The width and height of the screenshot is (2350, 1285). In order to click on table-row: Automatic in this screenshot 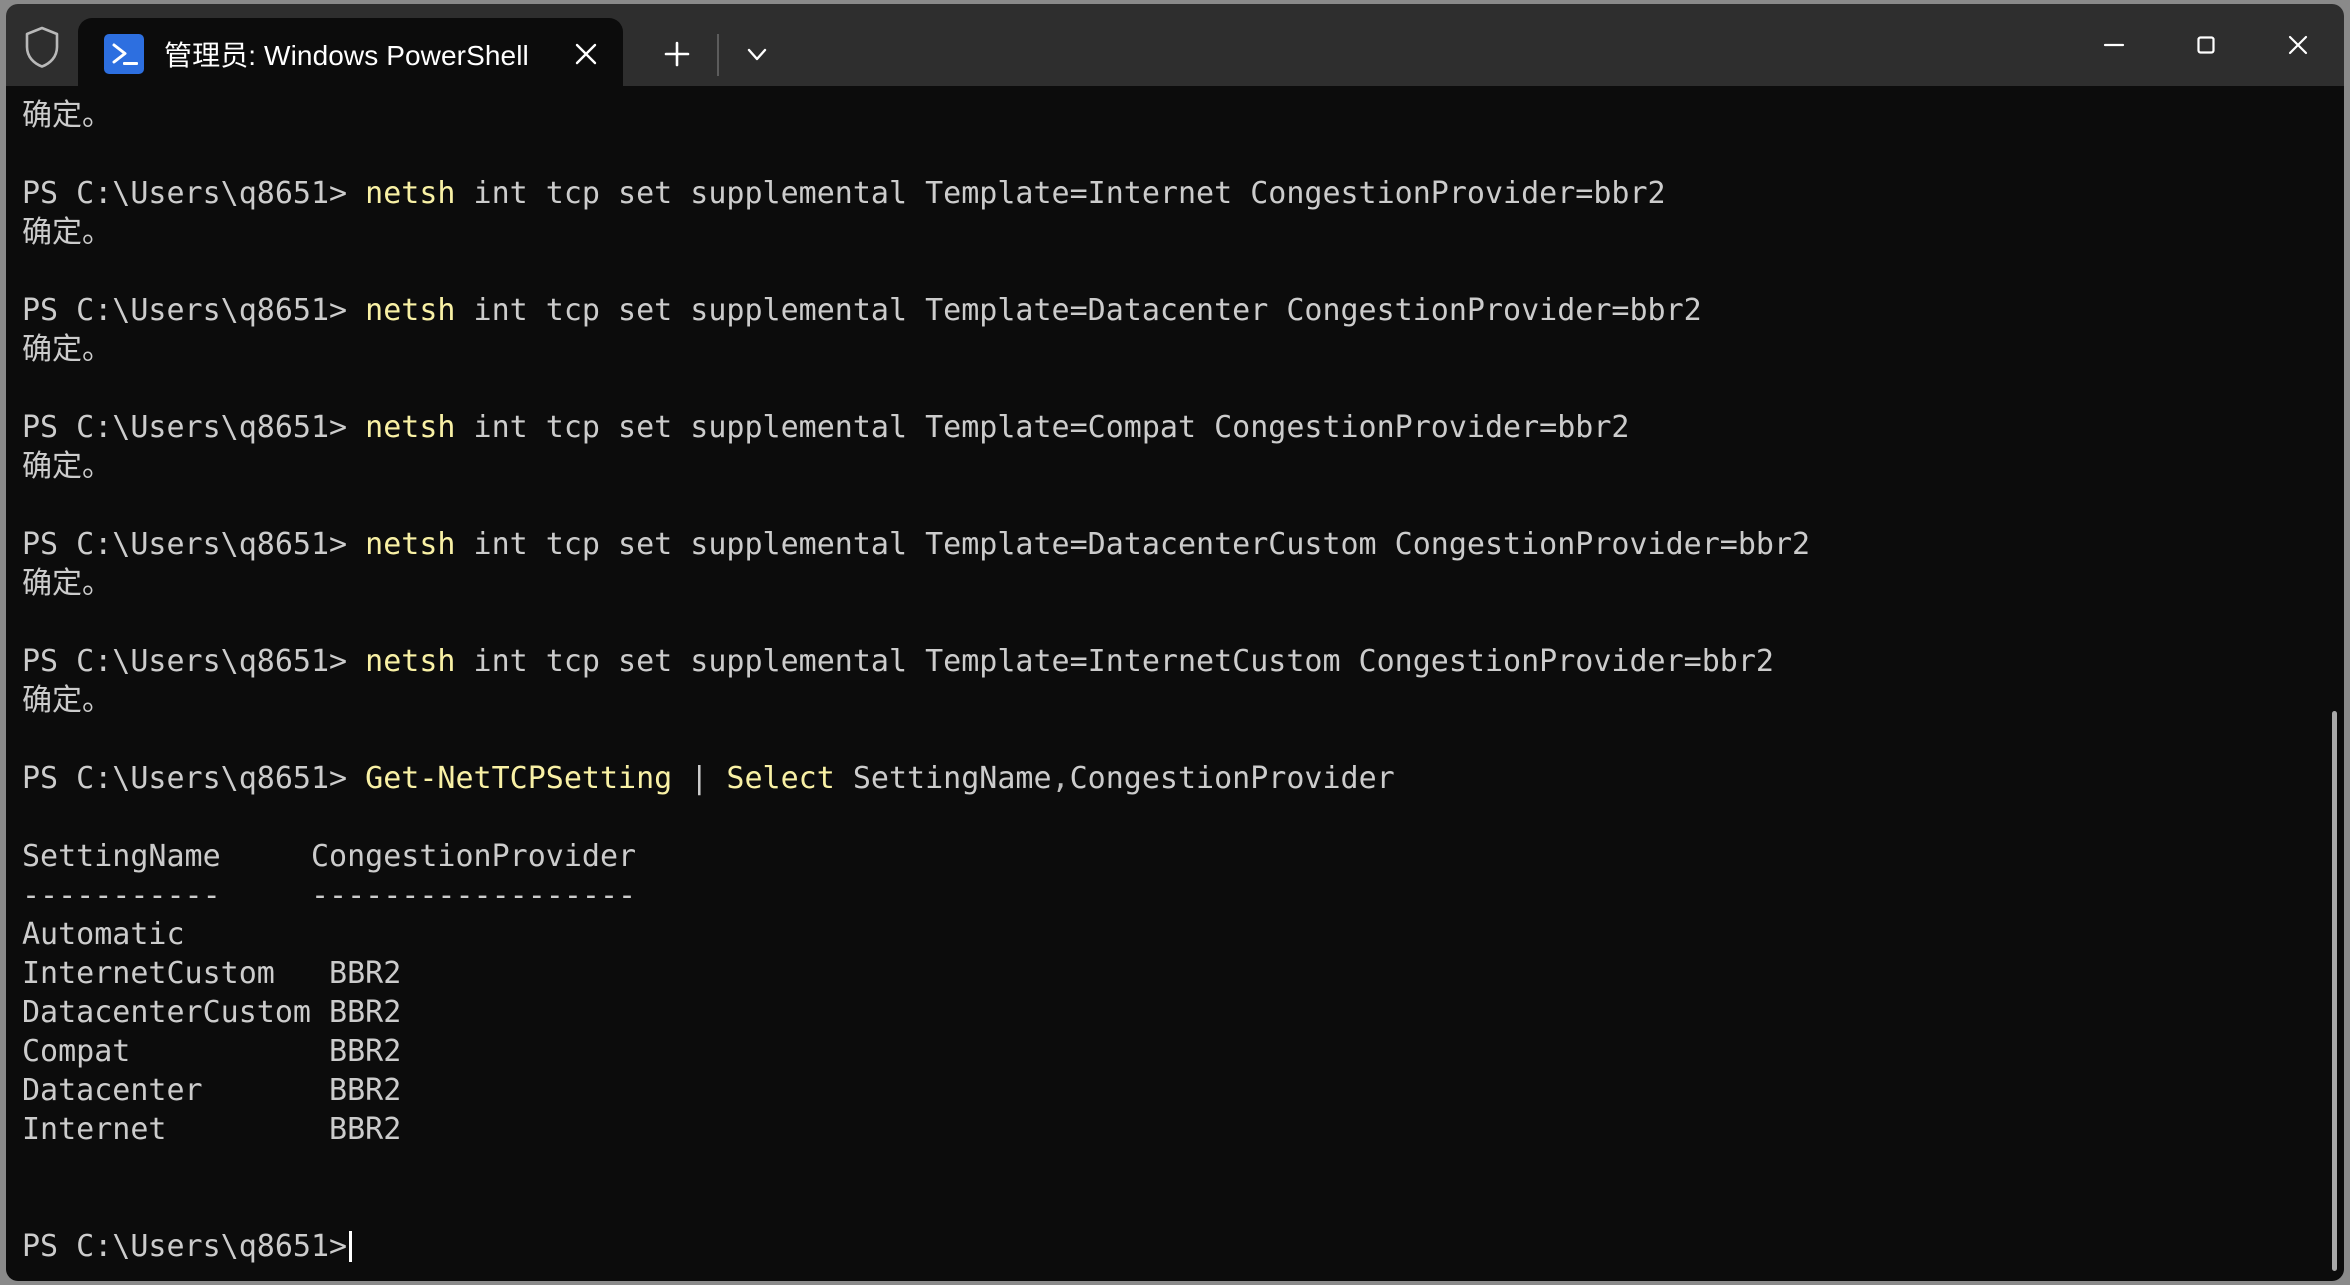, I will do `click(1183, 934)`.